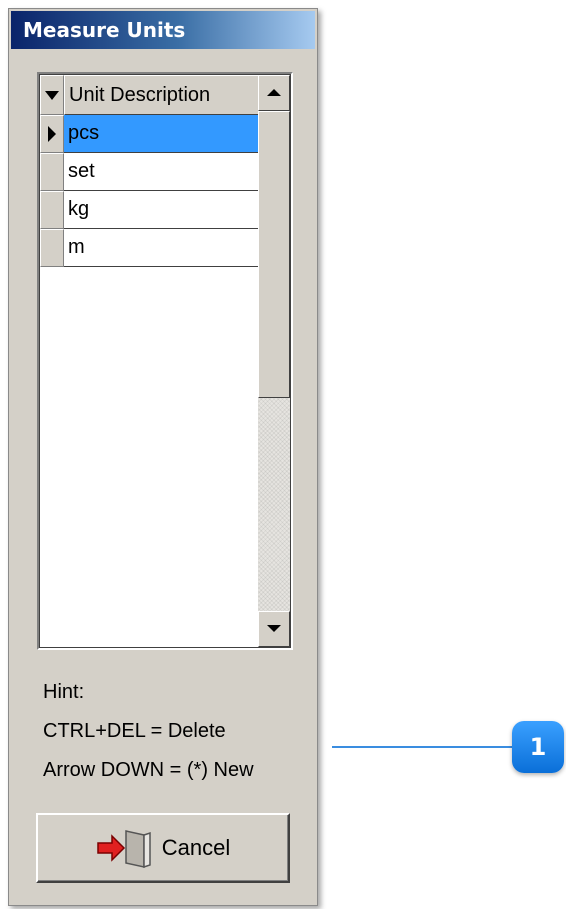 The image size is (566, 909). What do you see at coordinates (64, 692) in the screenshot?
I see `hint-title: Hint:` at bounding box center [64, 692].